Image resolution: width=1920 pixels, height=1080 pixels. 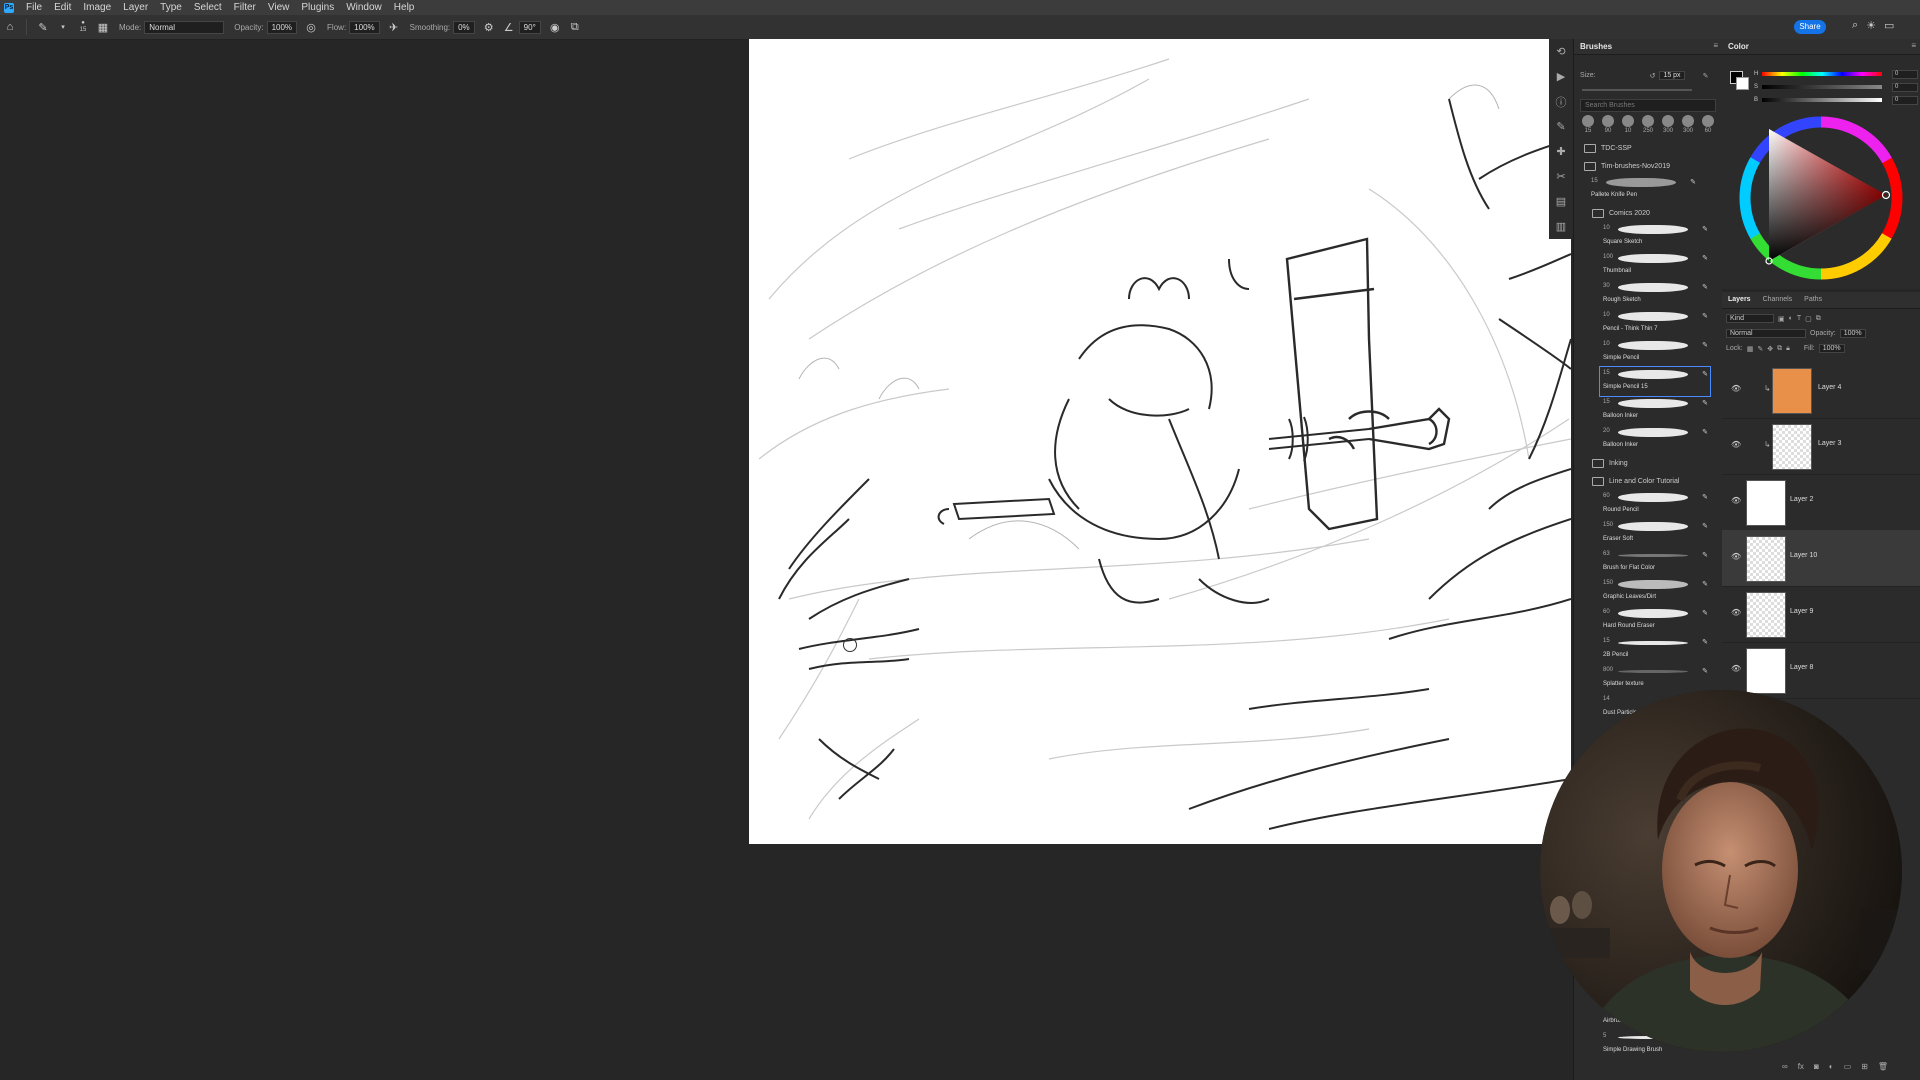 What do you see at coordinates (1653, 76) in the screenshot?
I see `reset-icon: ↺` at bounding box center [1653, 76].